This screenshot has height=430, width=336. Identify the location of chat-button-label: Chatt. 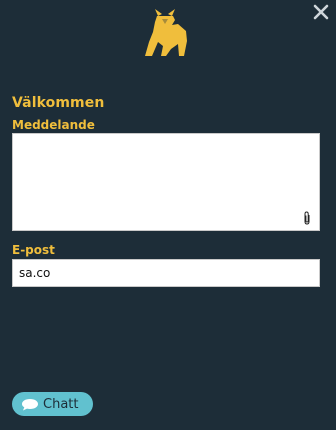
(61, 404).